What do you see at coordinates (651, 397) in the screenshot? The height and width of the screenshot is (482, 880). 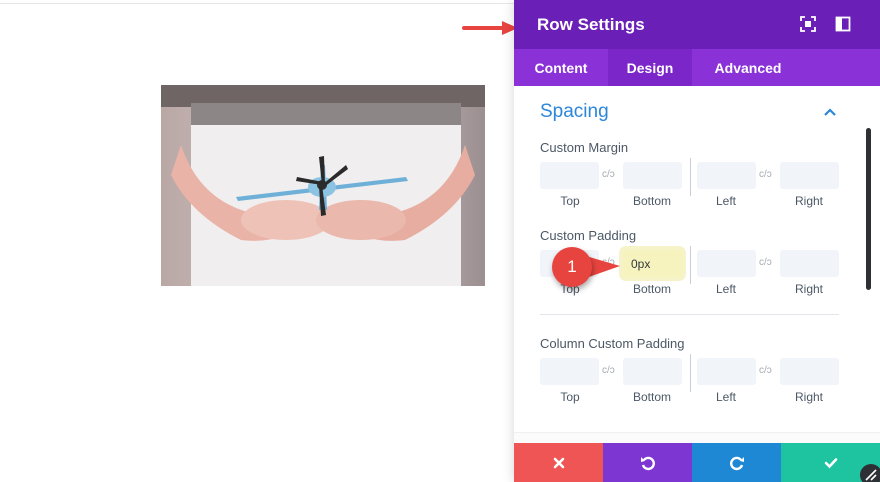 I see `column-padding-bottom-label: Bottom` at bounding box center [651, 397].